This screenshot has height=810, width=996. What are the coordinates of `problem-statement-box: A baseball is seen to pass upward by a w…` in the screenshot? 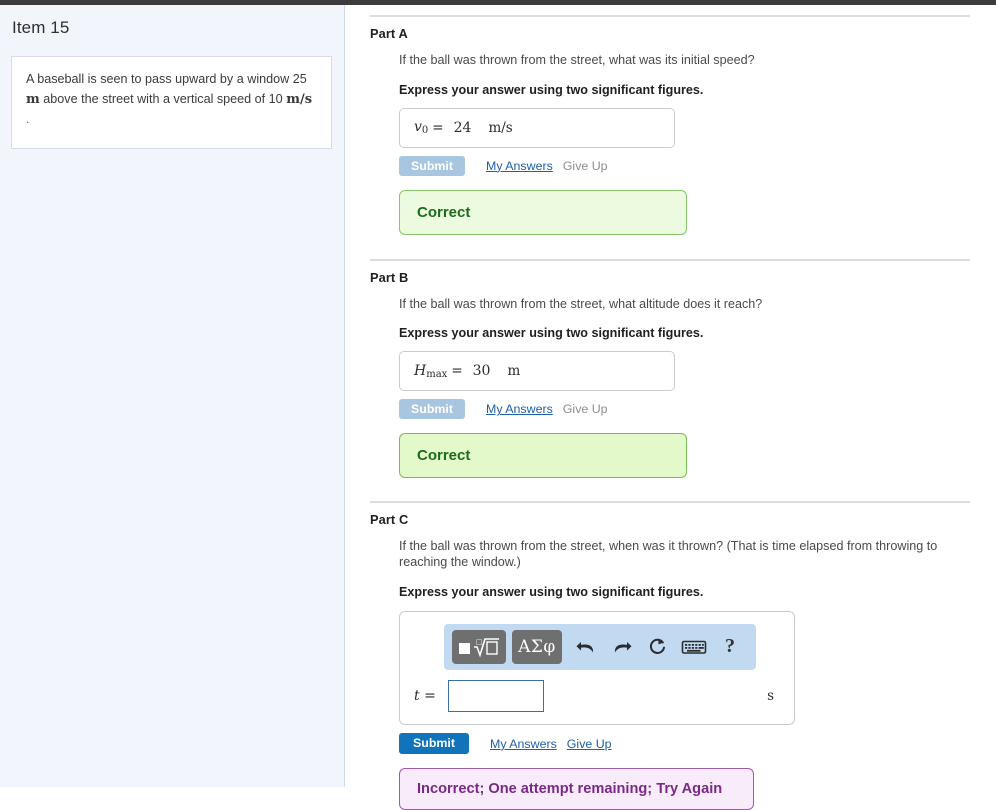 It's located at (171, 103).